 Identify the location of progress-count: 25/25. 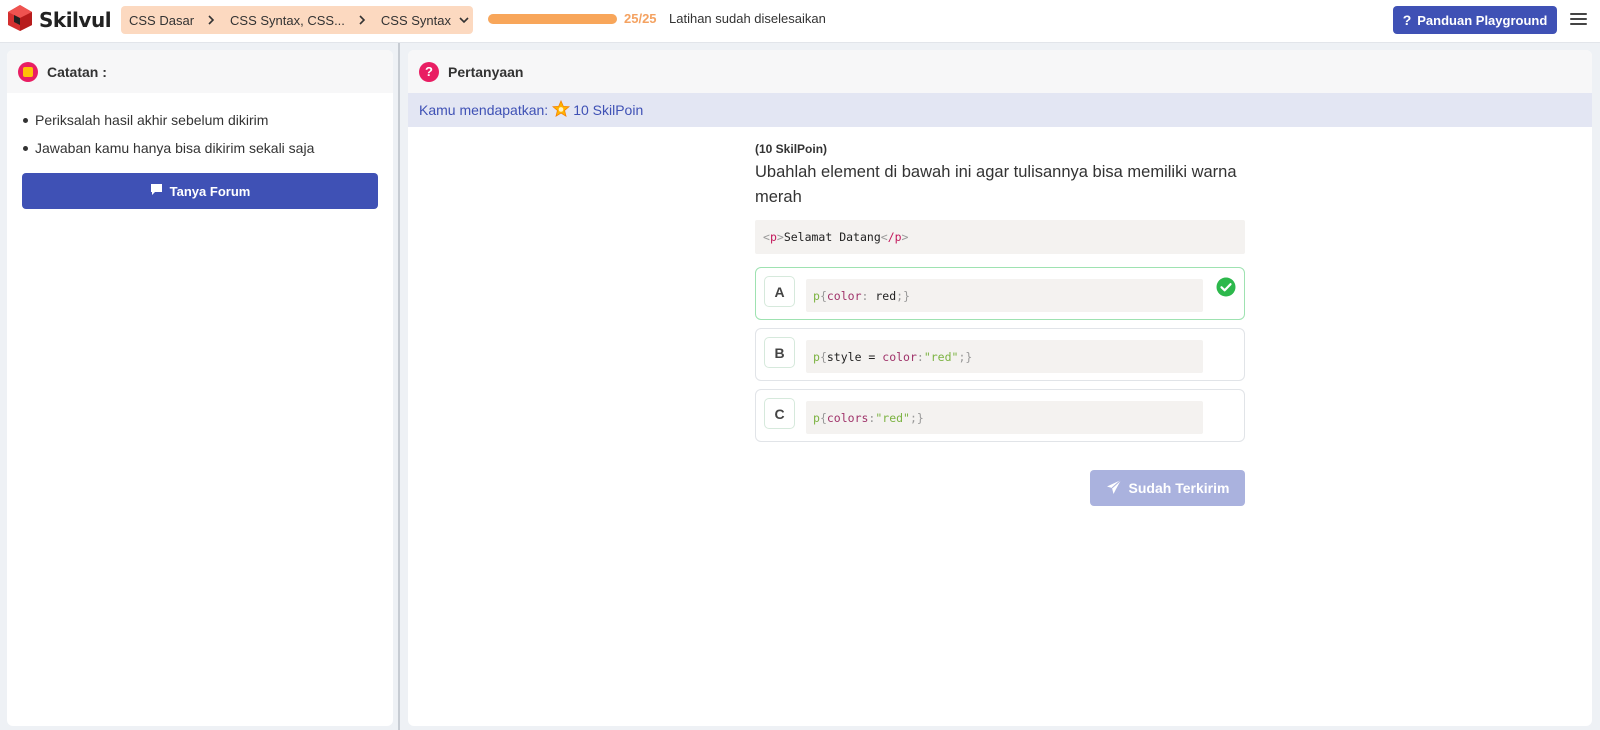
(640, 18).